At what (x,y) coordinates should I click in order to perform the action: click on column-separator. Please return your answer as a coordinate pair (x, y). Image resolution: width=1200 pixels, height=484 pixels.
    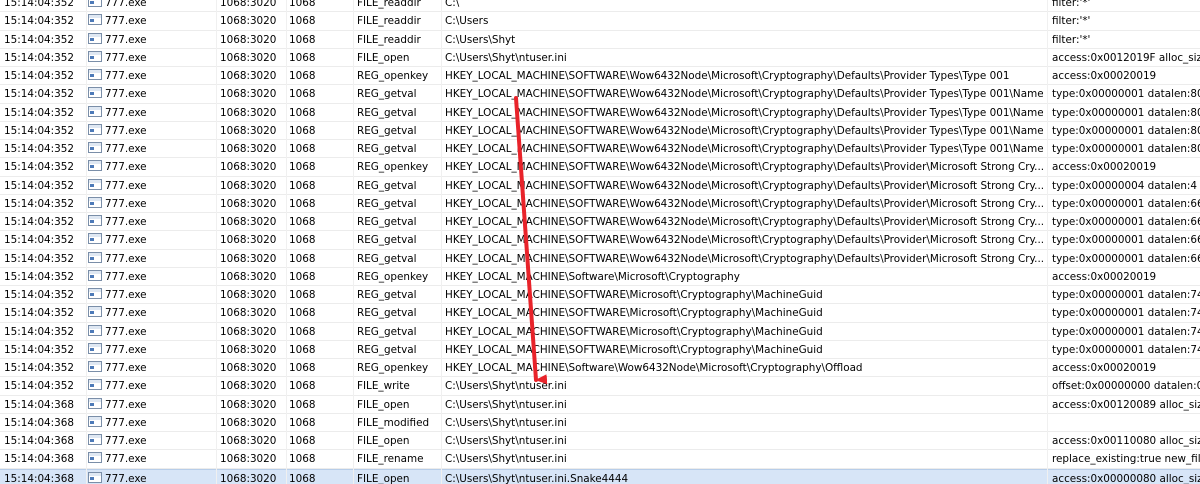
    Looking at the image, I should click on (353, 242).